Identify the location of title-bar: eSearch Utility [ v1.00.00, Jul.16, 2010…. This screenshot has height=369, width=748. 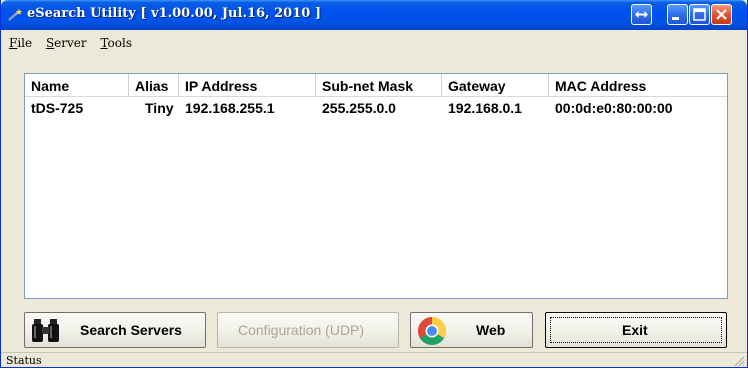
(374, 15).